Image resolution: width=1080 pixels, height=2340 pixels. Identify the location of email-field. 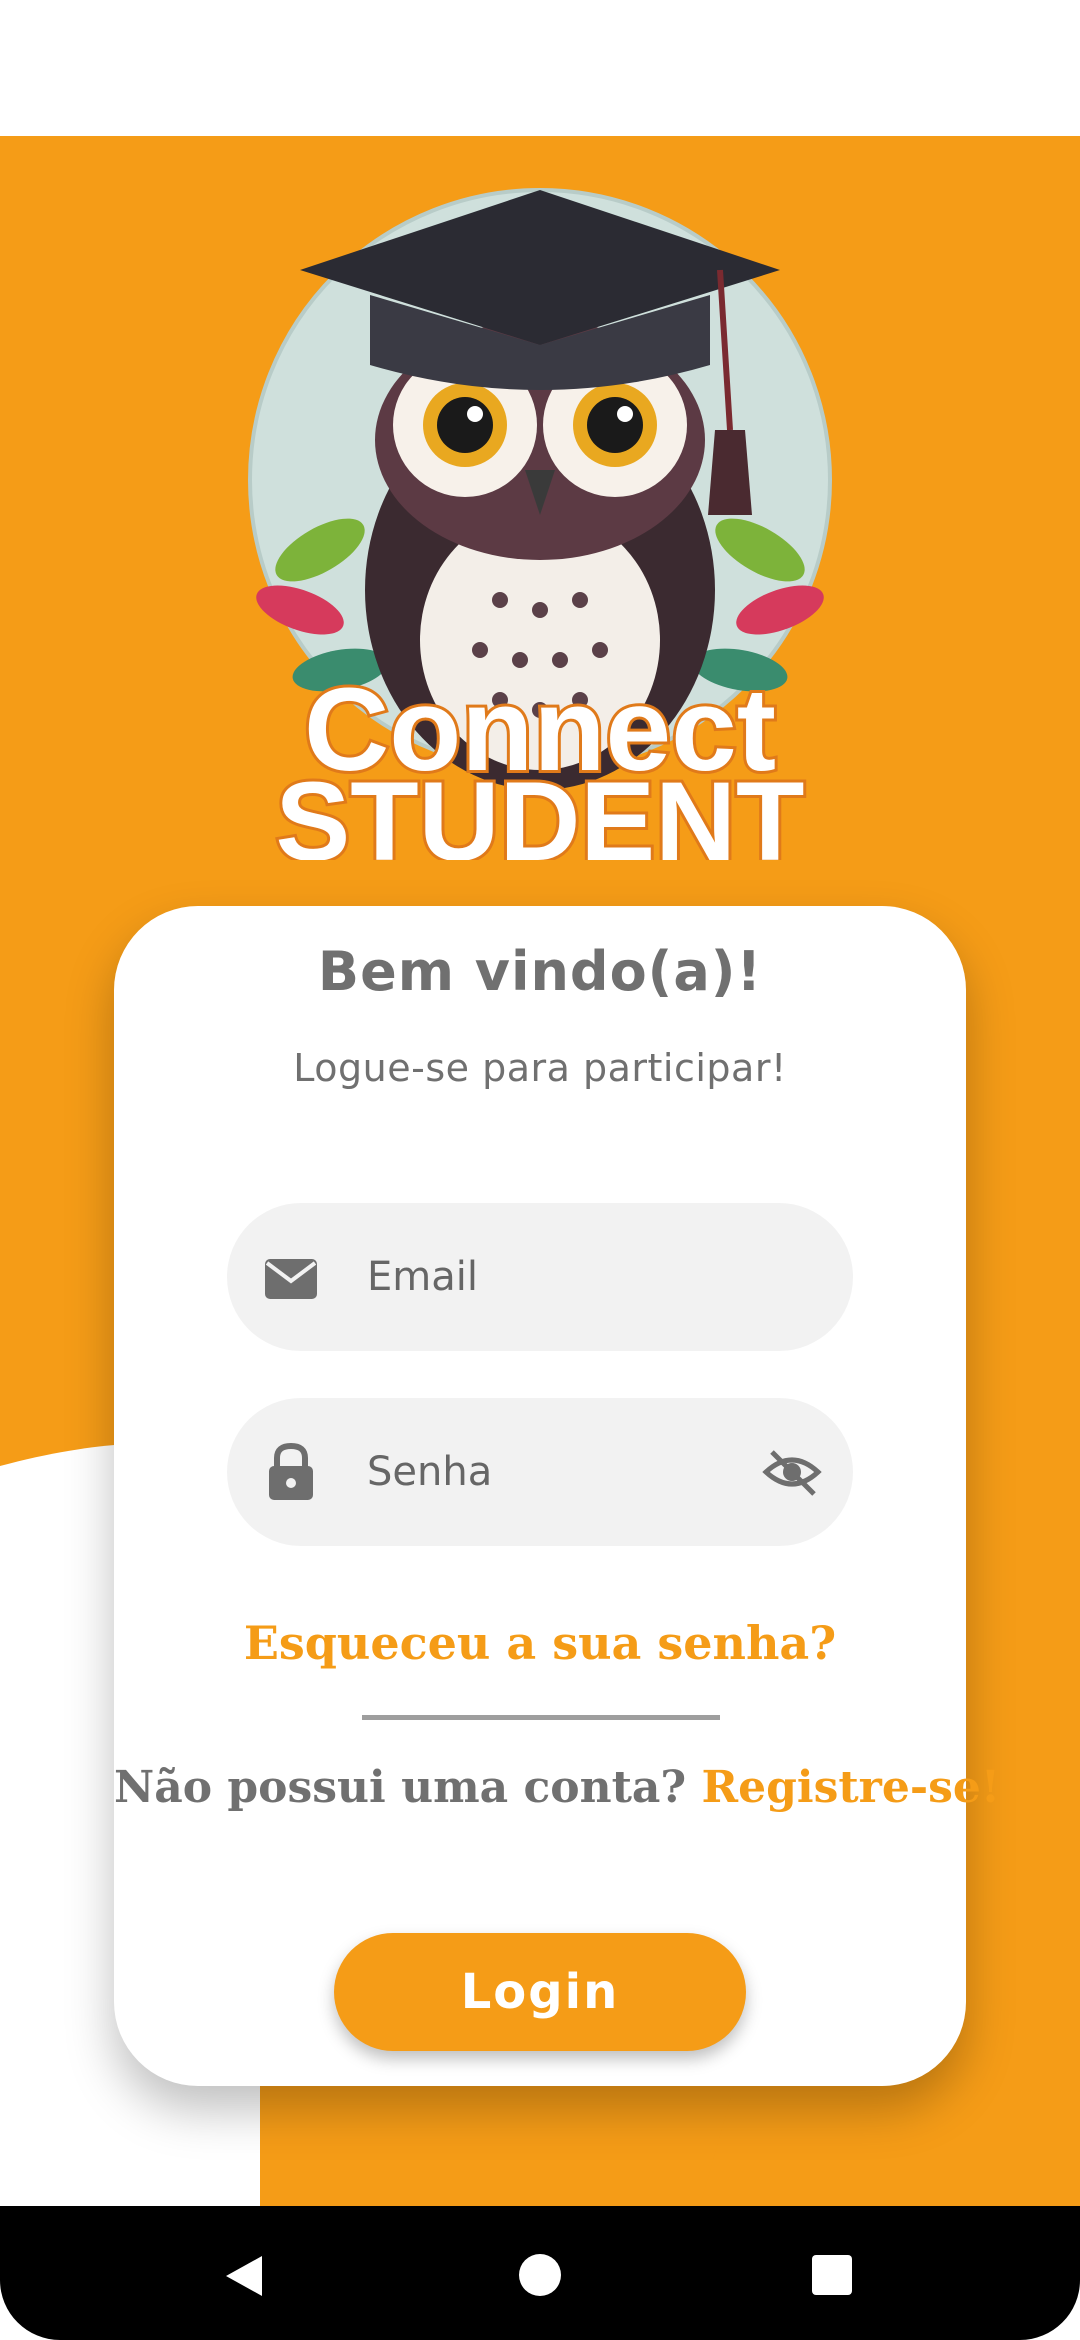
(540, 1277).